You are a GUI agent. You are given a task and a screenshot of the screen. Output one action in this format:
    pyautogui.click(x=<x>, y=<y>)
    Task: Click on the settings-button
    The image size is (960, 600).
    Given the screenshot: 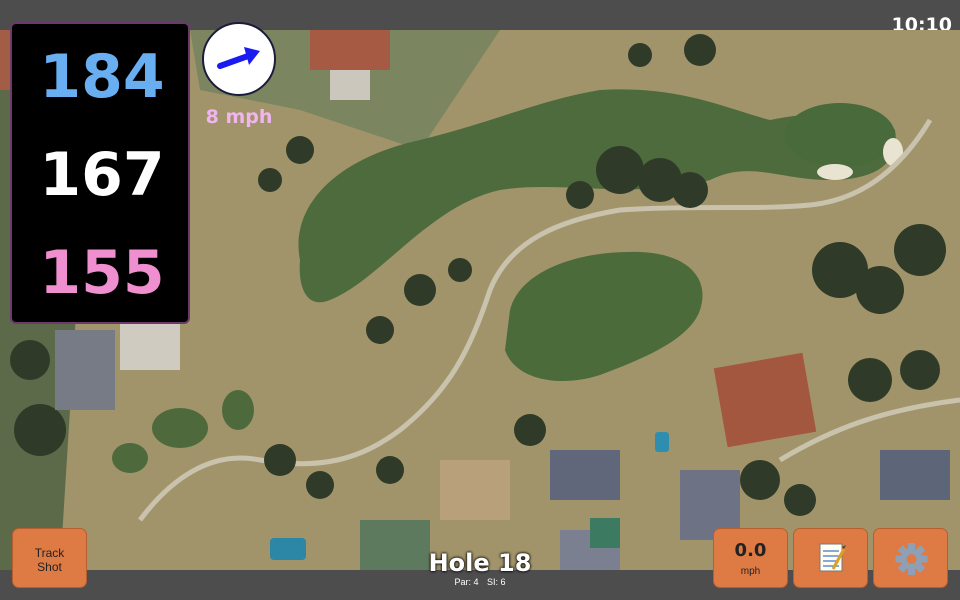 What is the action you would take?
    pyautogui.click(x=910, y=558)
    